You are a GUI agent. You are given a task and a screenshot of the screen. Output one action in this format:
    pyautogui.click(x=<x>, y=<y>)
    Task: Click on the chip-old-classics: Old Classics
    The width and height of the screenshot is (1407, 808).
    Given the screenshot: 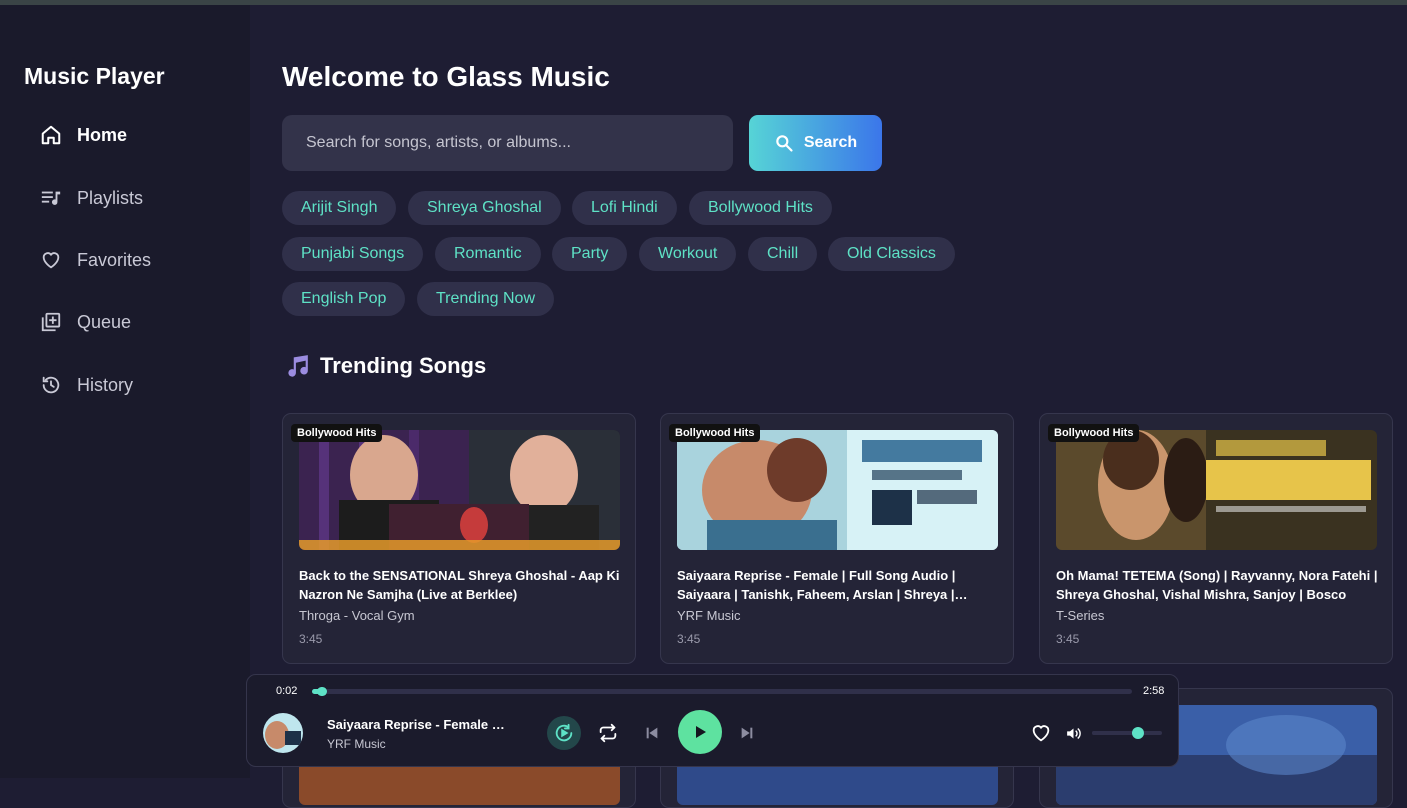 What is the action you would take?
    pyautogui.click(x=891, y=254)
    